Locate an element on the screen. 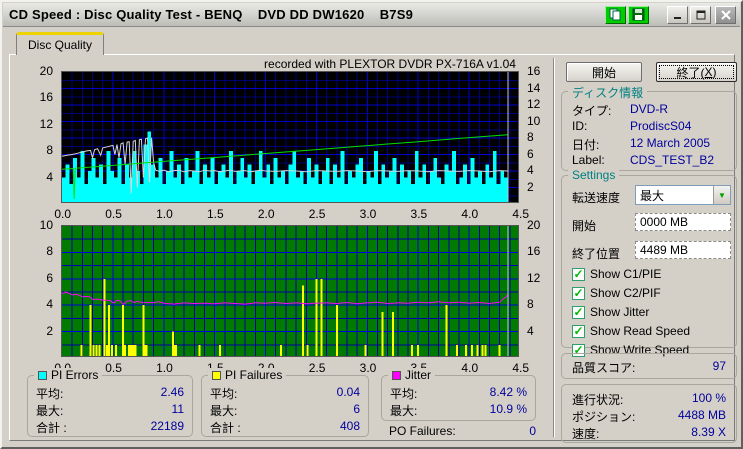 Image resolution: width=743 pixels, height=449 pixels. pi-failures-avg-row: 平均: 0.04 is located at coordinates (285, 393).